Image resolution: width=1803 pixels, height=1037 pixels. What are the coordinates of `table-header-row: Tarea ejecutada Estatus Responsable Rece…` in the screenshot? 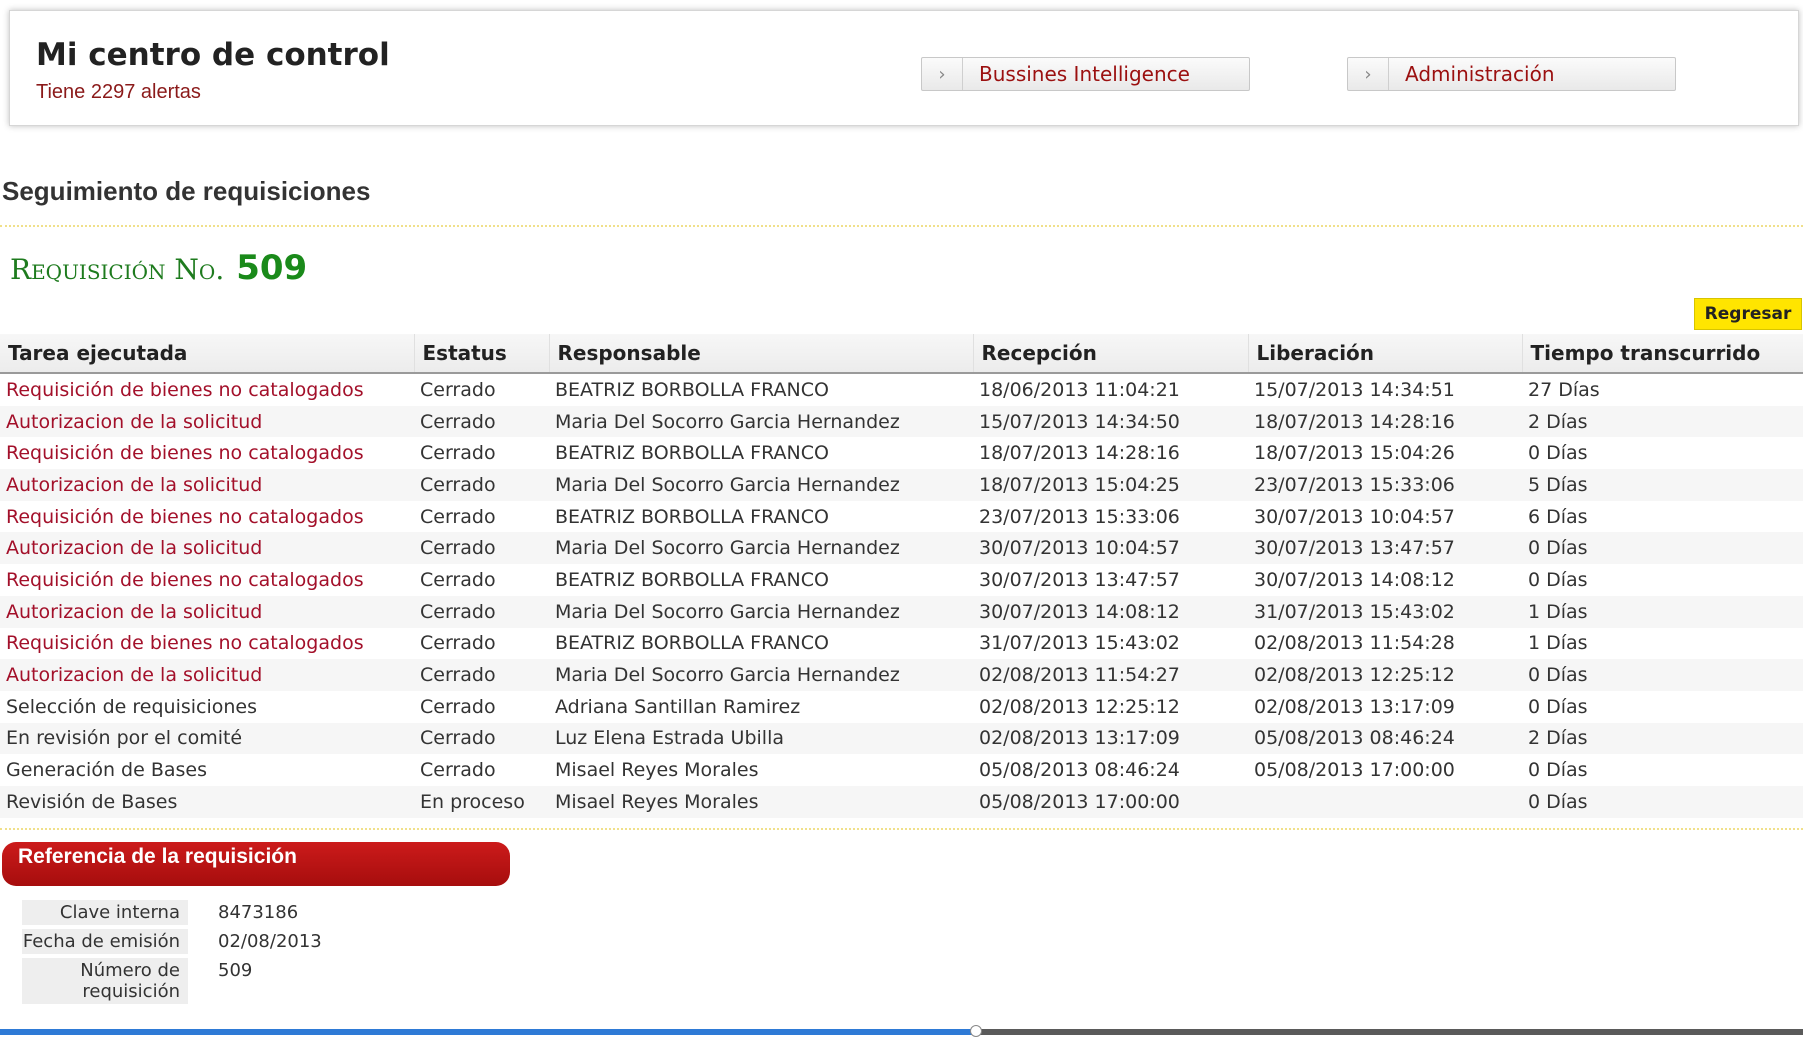 It's located at (901, 354).